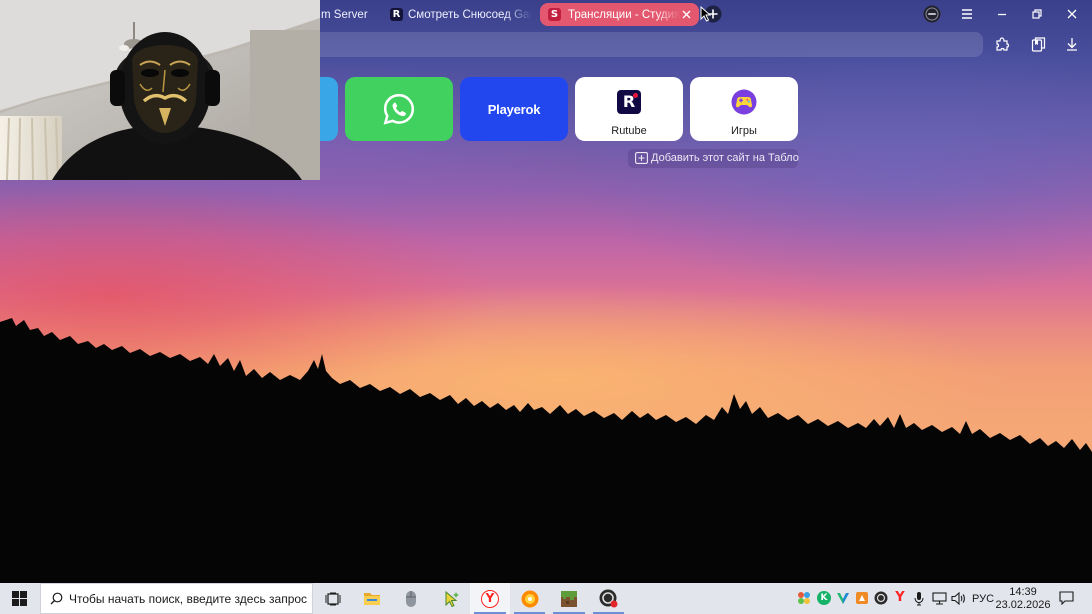 The image size is (1092, 614). I want to click on extensions-icon, so click(1002, 44).